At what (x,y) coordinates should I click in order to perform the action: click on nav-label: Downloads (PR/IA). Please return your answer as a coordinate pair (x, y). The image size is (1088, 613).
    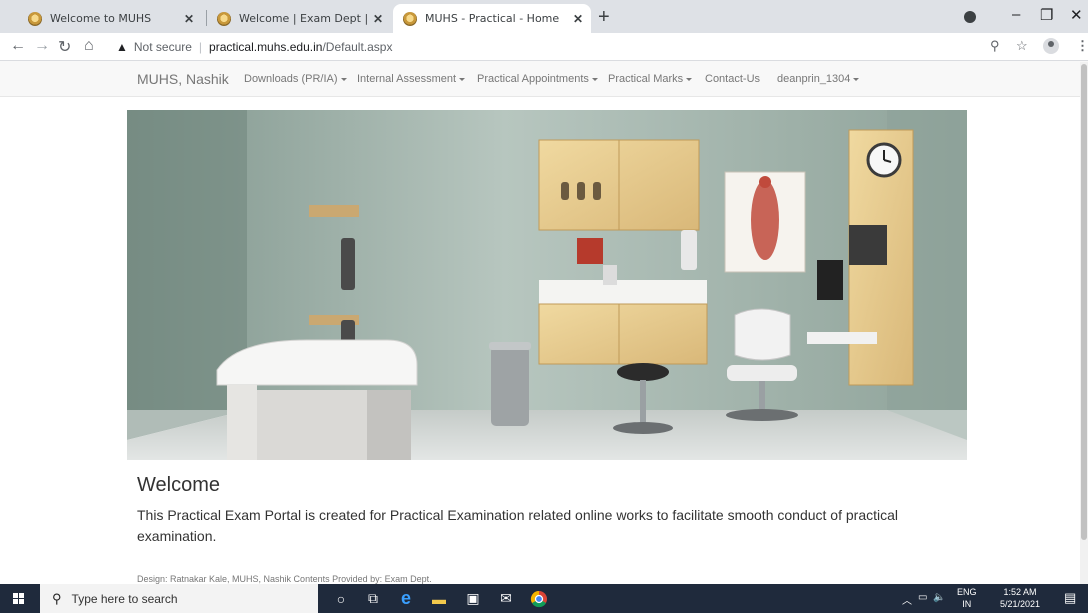
    Looking at the image, I should click on (291, 79).